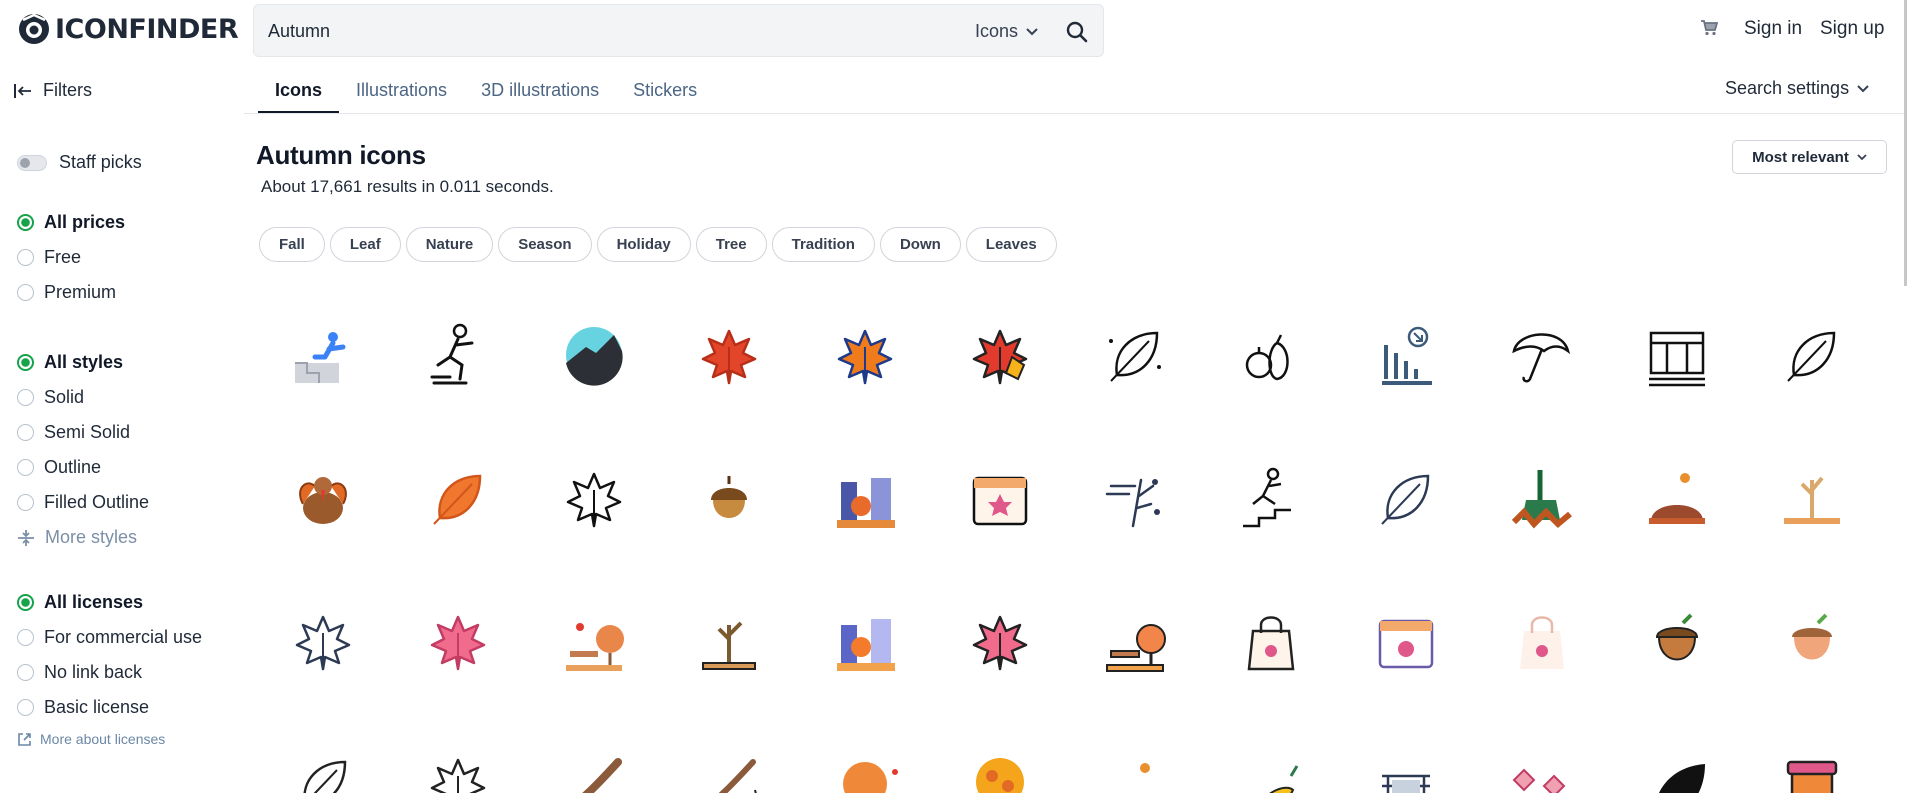  What do you see at coordinates (71, 222) in the screenshot?
I see `price-option-all: All prices` at bounding box center [71, 222].